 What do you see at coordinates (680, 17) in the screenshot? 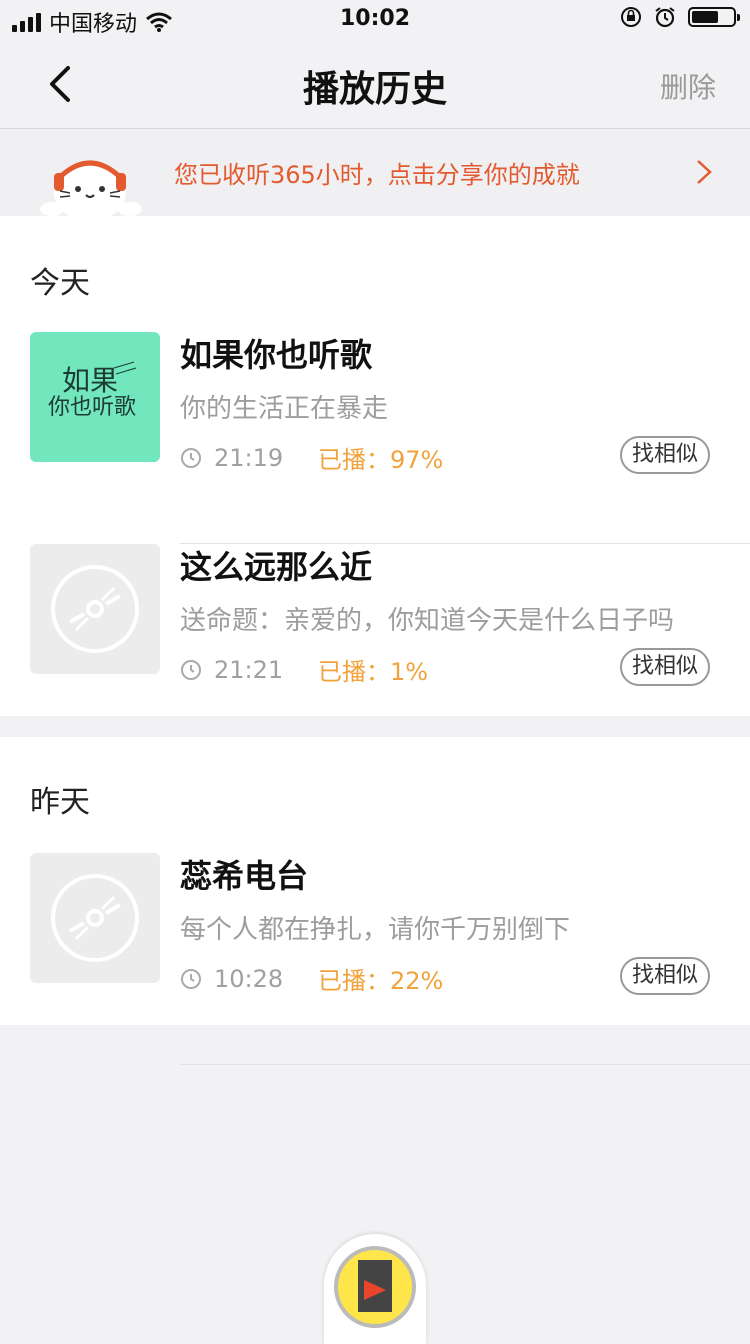
I see `status-right` at bounding box center [680, 17].